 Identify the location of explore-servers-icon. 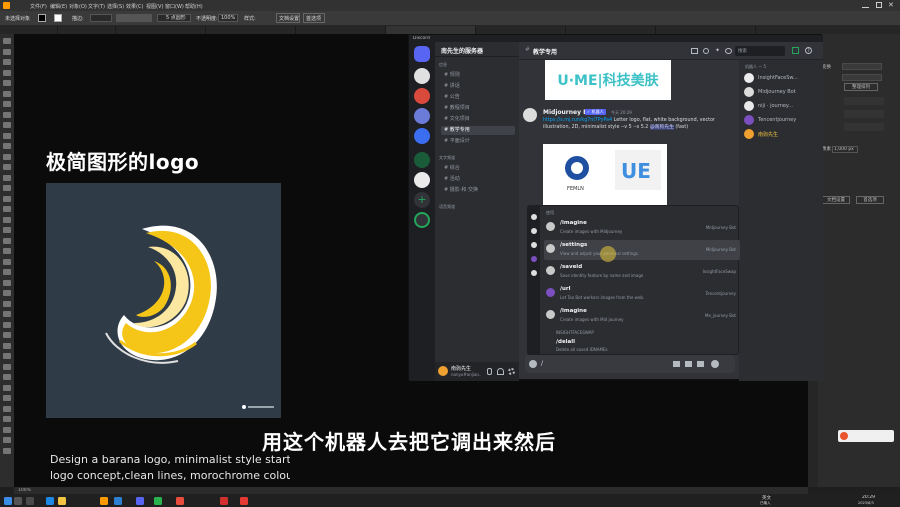
(422, 220).